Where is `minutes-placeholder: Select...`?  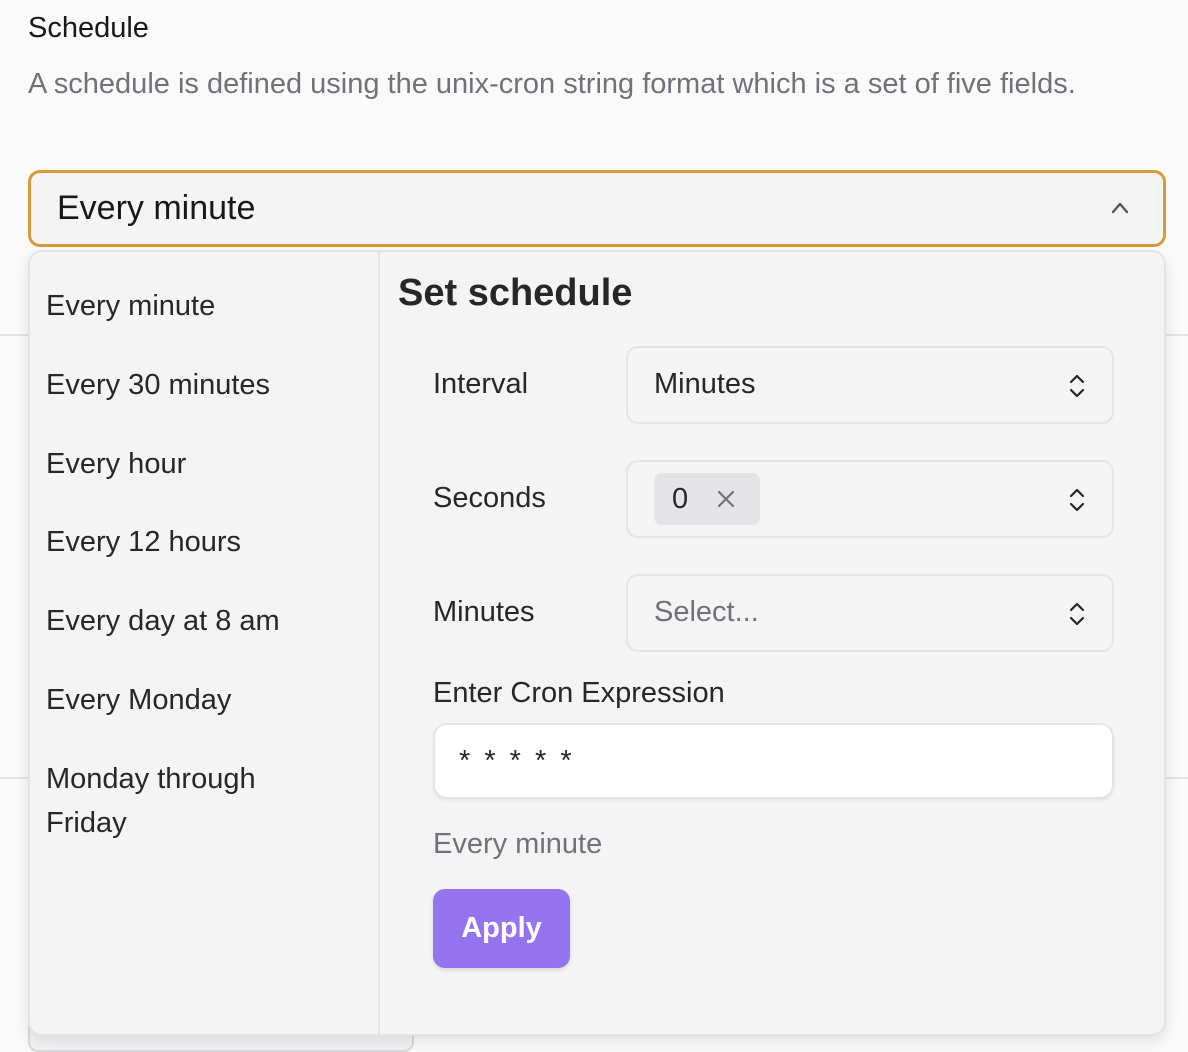 minutes-placeholder: Select... is located at coordinates (706, 612).